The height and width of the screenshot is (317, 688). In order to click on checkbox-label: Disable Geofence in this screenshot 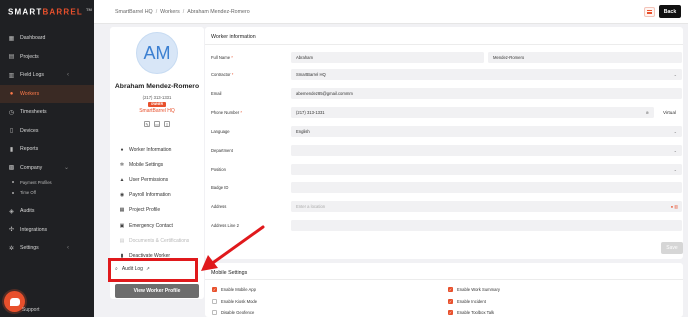, I will do `click(238, 312)`.